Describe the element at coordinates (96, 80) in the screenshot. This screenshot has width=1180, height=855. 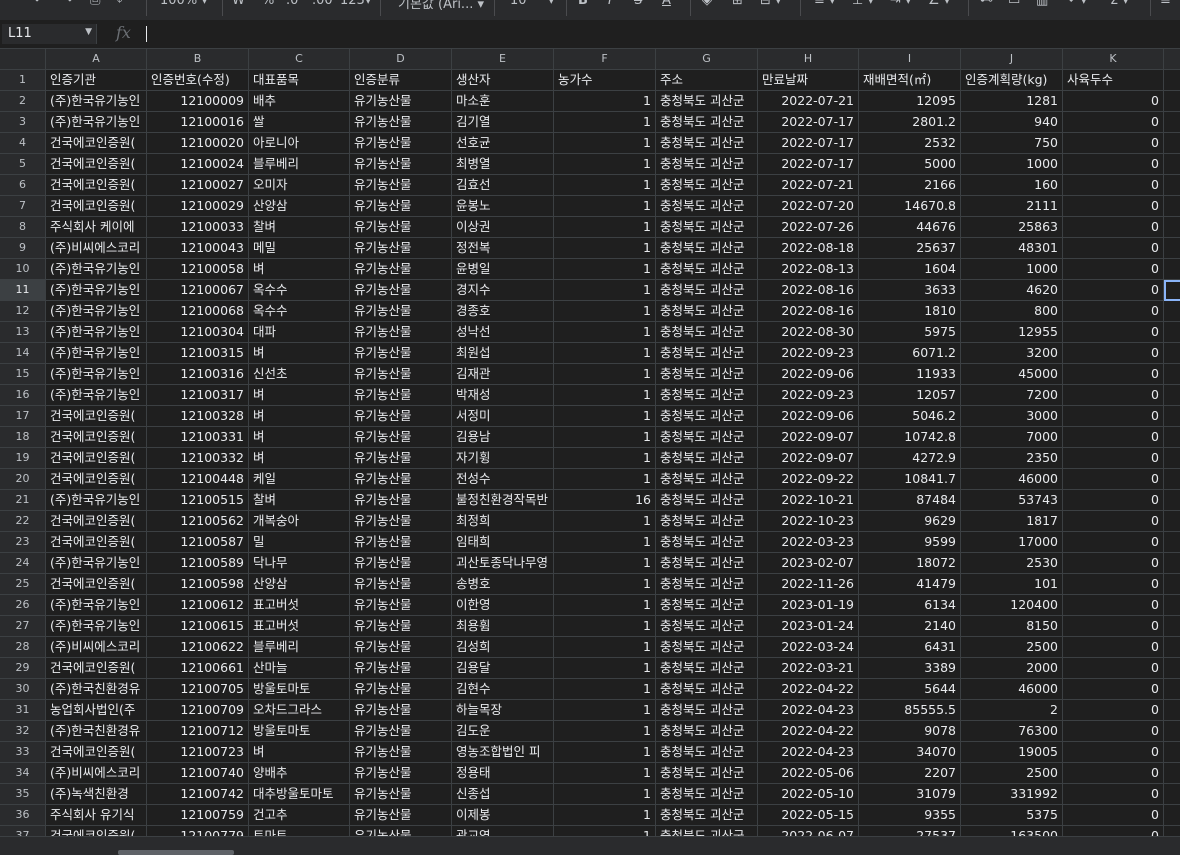
I see `column-title-cell: 인증기관` at that location.